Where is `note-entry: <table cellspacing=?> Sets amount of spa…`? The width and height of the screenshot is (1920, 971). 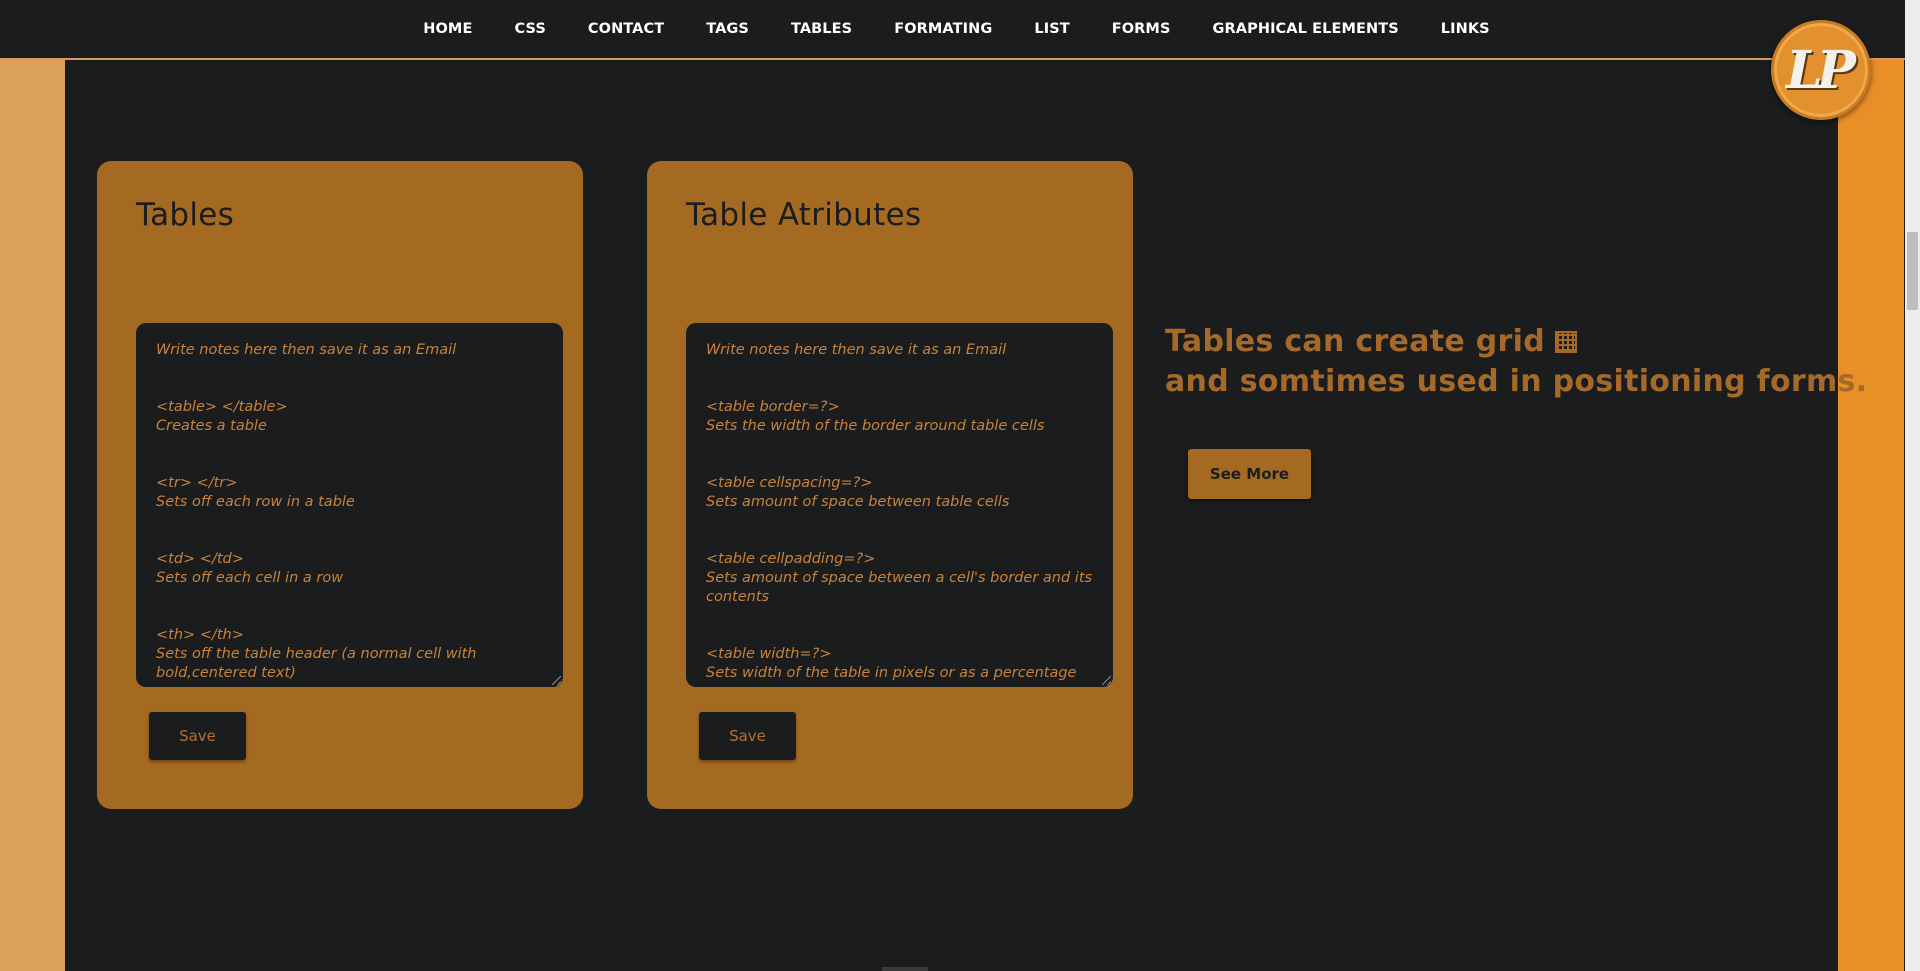 note-entry: <table cellspacing=?> Sets amount of spa… is located at coordinates (899, 493).